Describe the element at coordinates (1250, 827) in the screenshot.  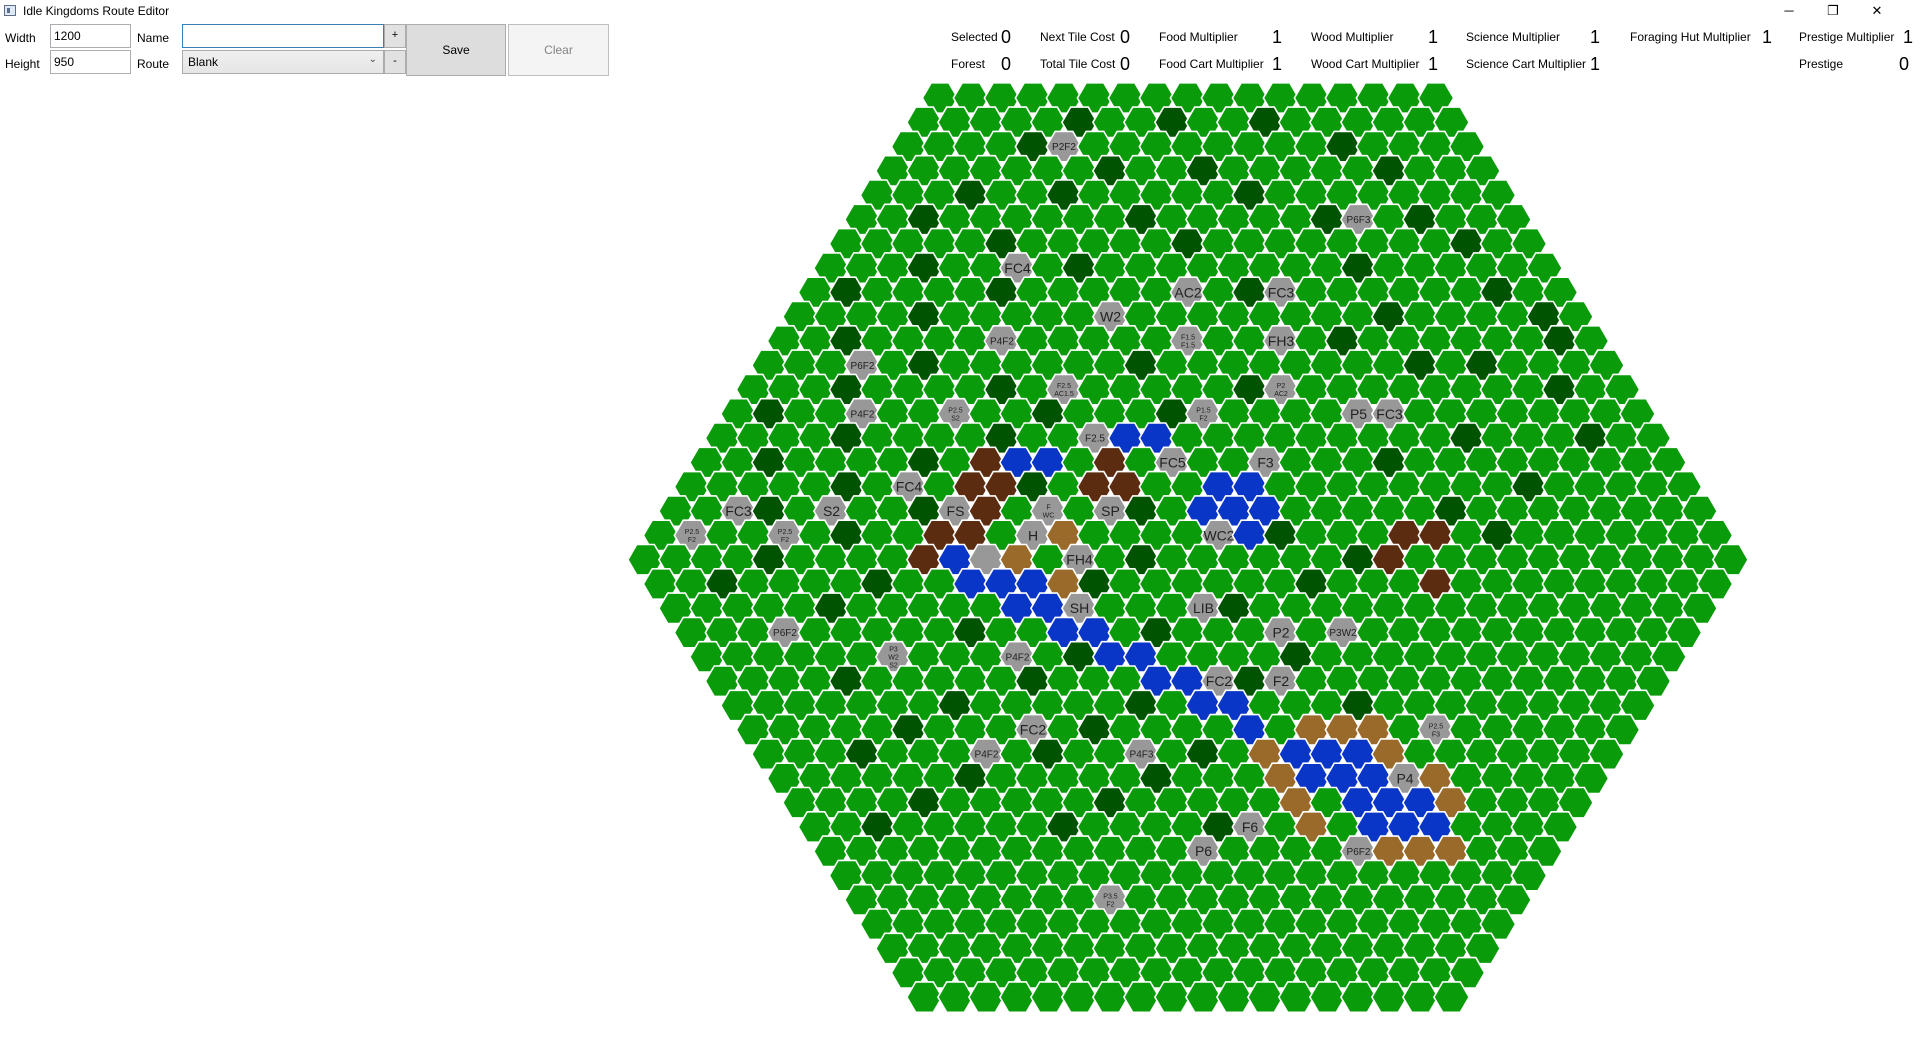
I see `tile-label: F6` at that location.